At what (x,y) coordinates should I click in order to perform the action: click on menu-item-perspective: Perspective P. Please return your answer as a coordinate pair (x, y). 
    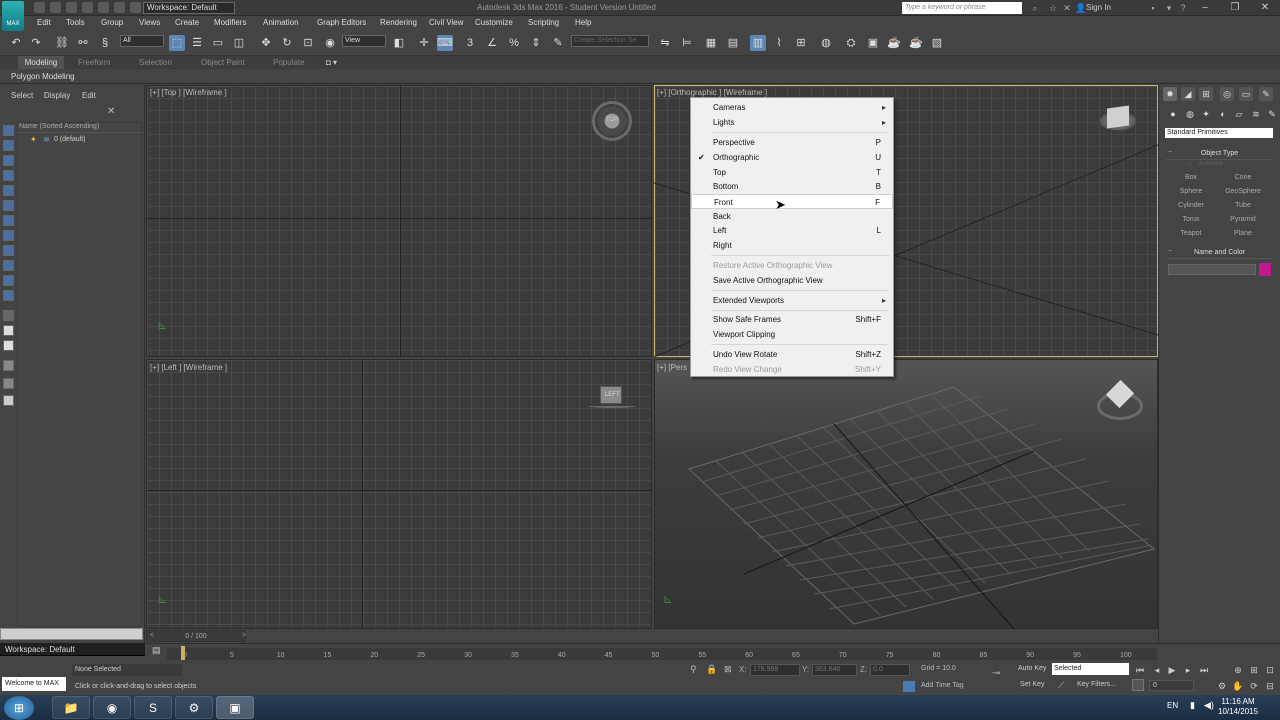
    Looking at the image, I should click on (792, 142).